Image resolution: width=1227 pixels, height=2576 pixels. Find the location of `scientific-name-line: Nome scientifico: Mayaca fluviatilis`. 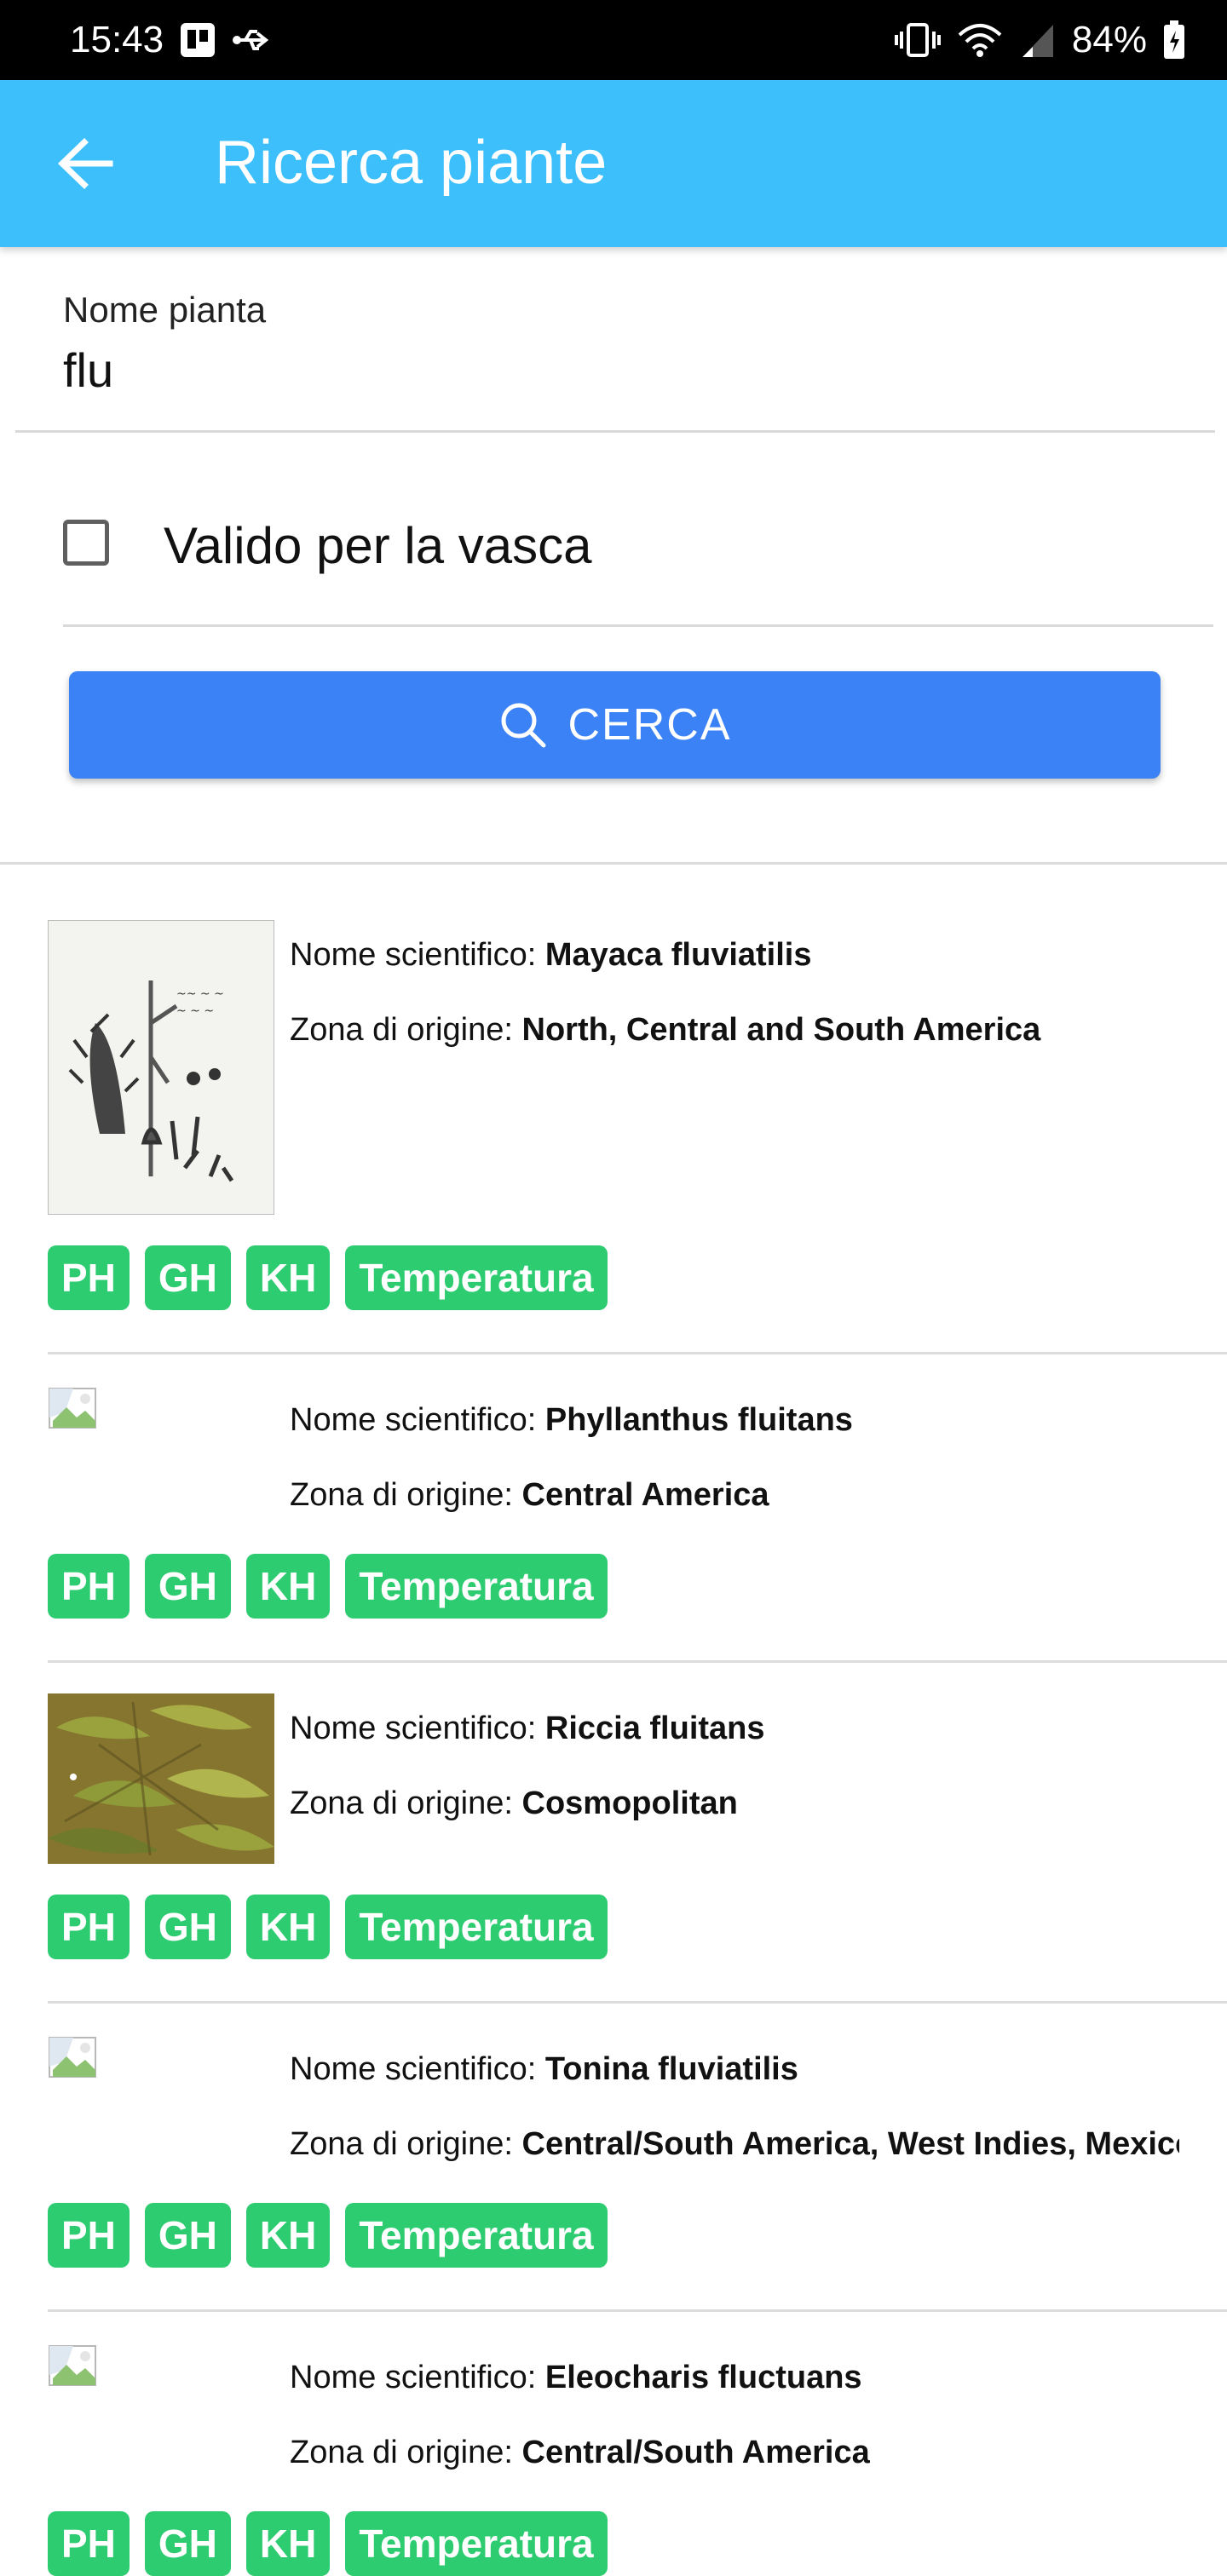

scientific-name-line: Nome scientifico: Mayaca fluviatilis is located at coordinates (550, 955).